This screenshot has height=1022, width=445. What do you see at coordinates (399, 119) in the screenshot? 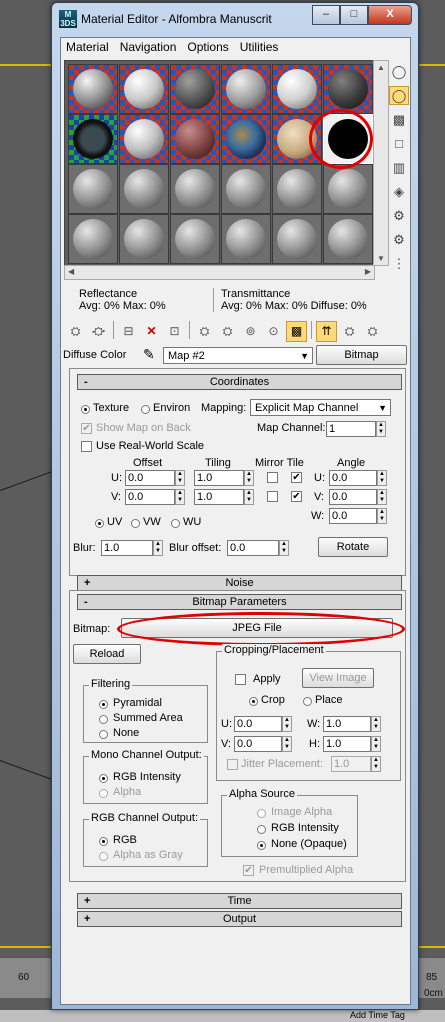
I see `background-checker-icon: ▩` at bounding box center [399, 119].